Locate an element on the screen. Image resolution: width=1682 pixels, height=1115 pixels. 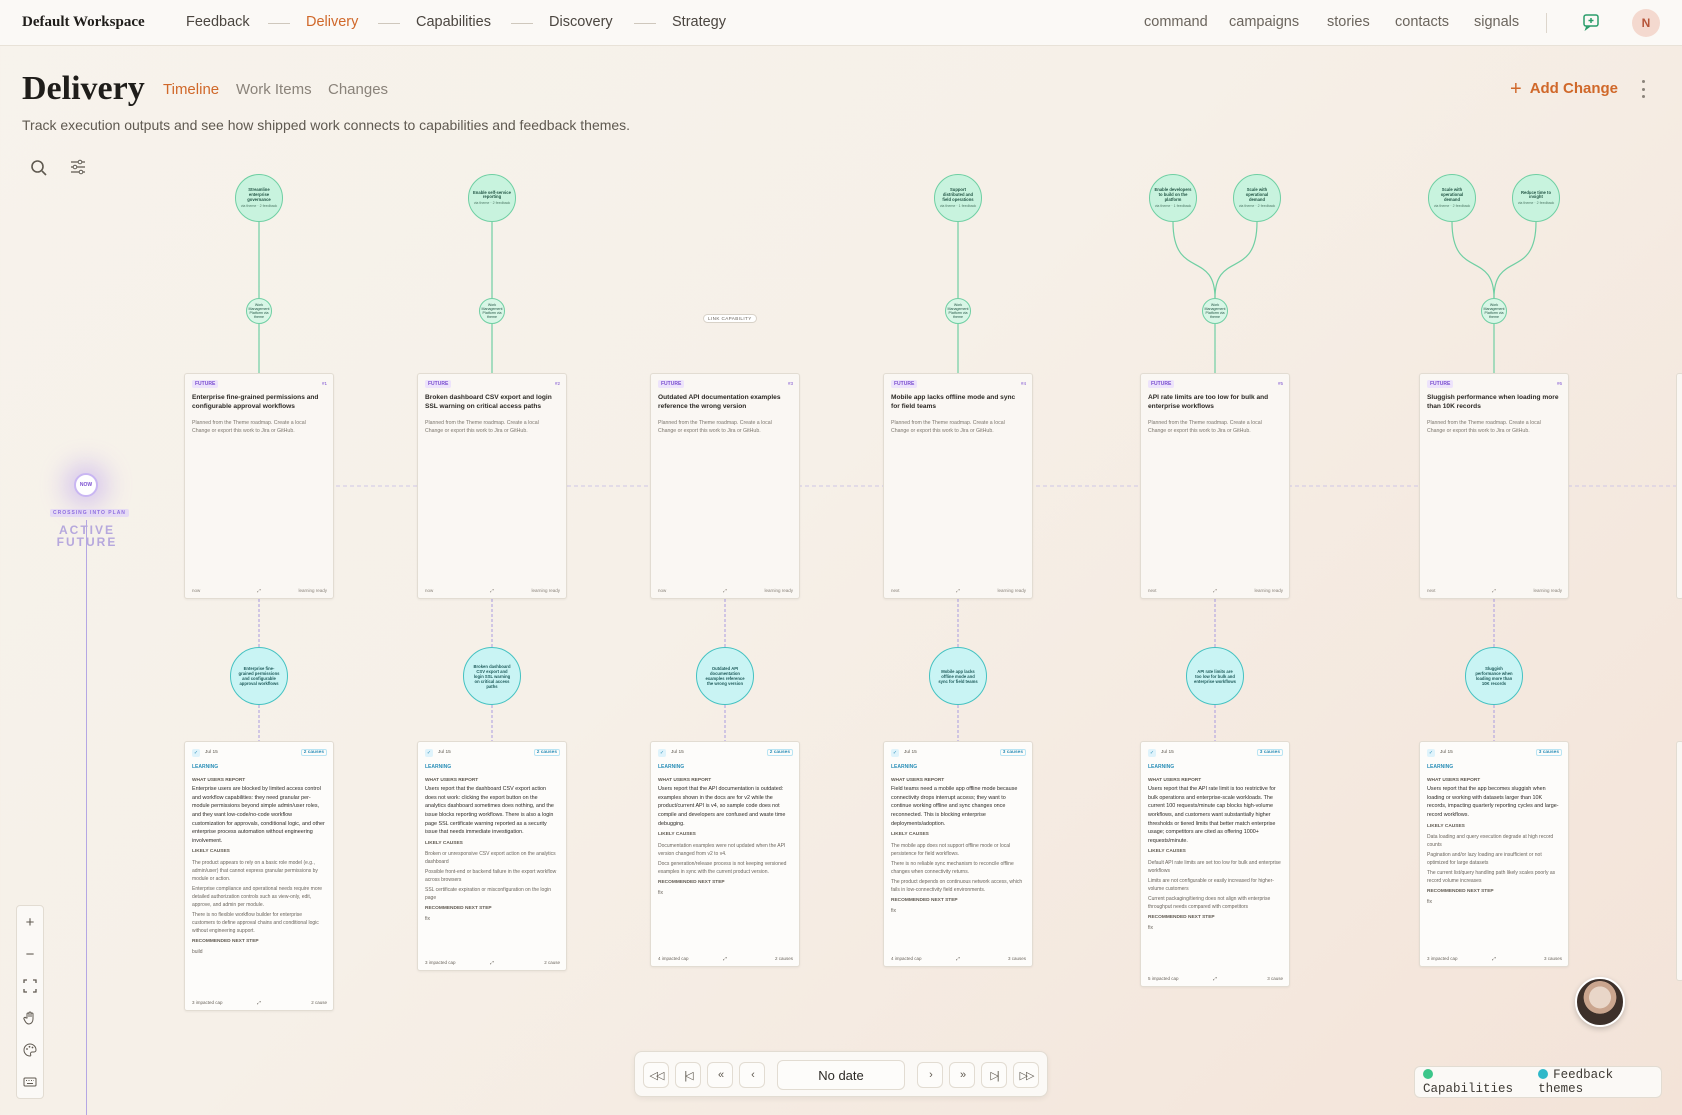
nav-discovery: Discovery is located at coordinates (581, 22).